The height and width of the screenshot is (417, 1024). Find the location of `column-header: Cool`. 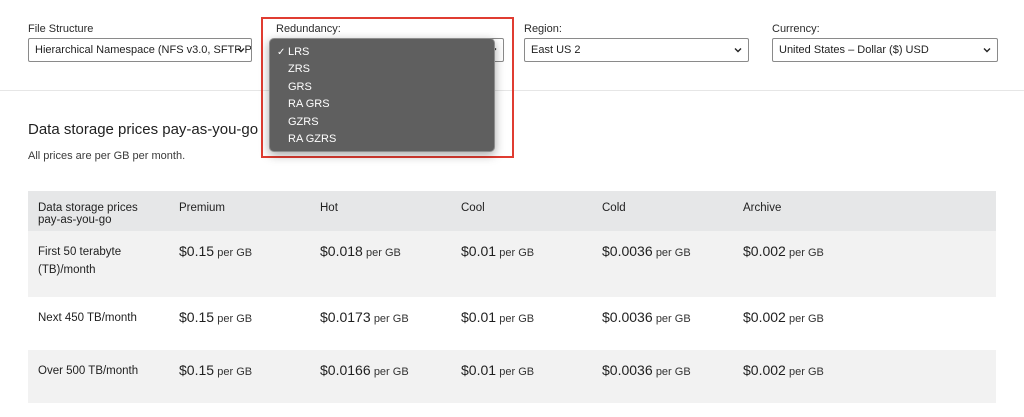

column-header: Cool is located at coordinates (521, 211).